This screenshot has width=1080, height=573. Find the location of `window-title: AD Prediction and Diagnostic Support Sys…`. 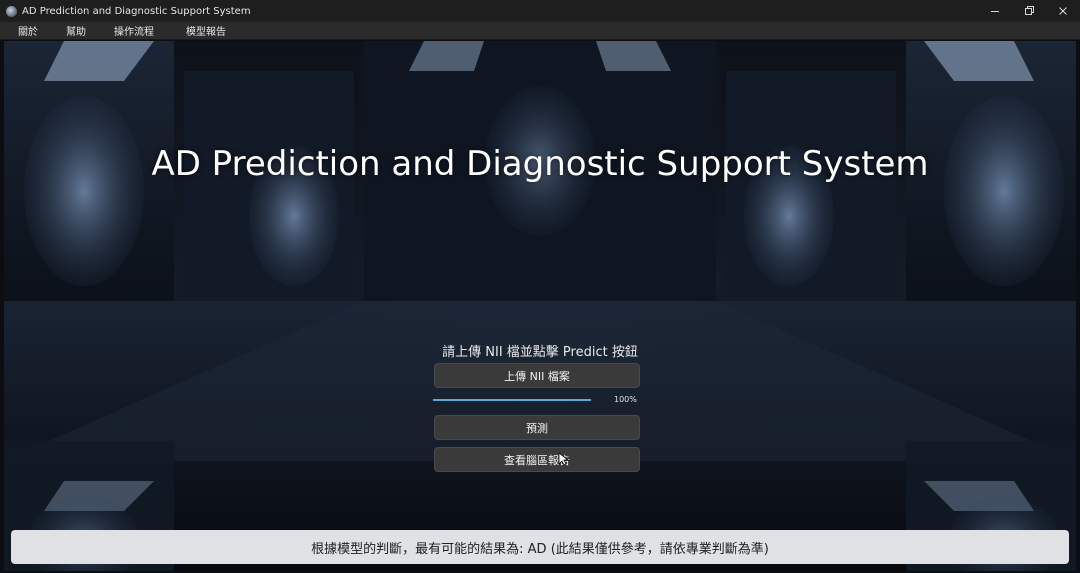

window-title: AD Prediction and Diagnostic Support Sys… is located at coordinates (136, 11).